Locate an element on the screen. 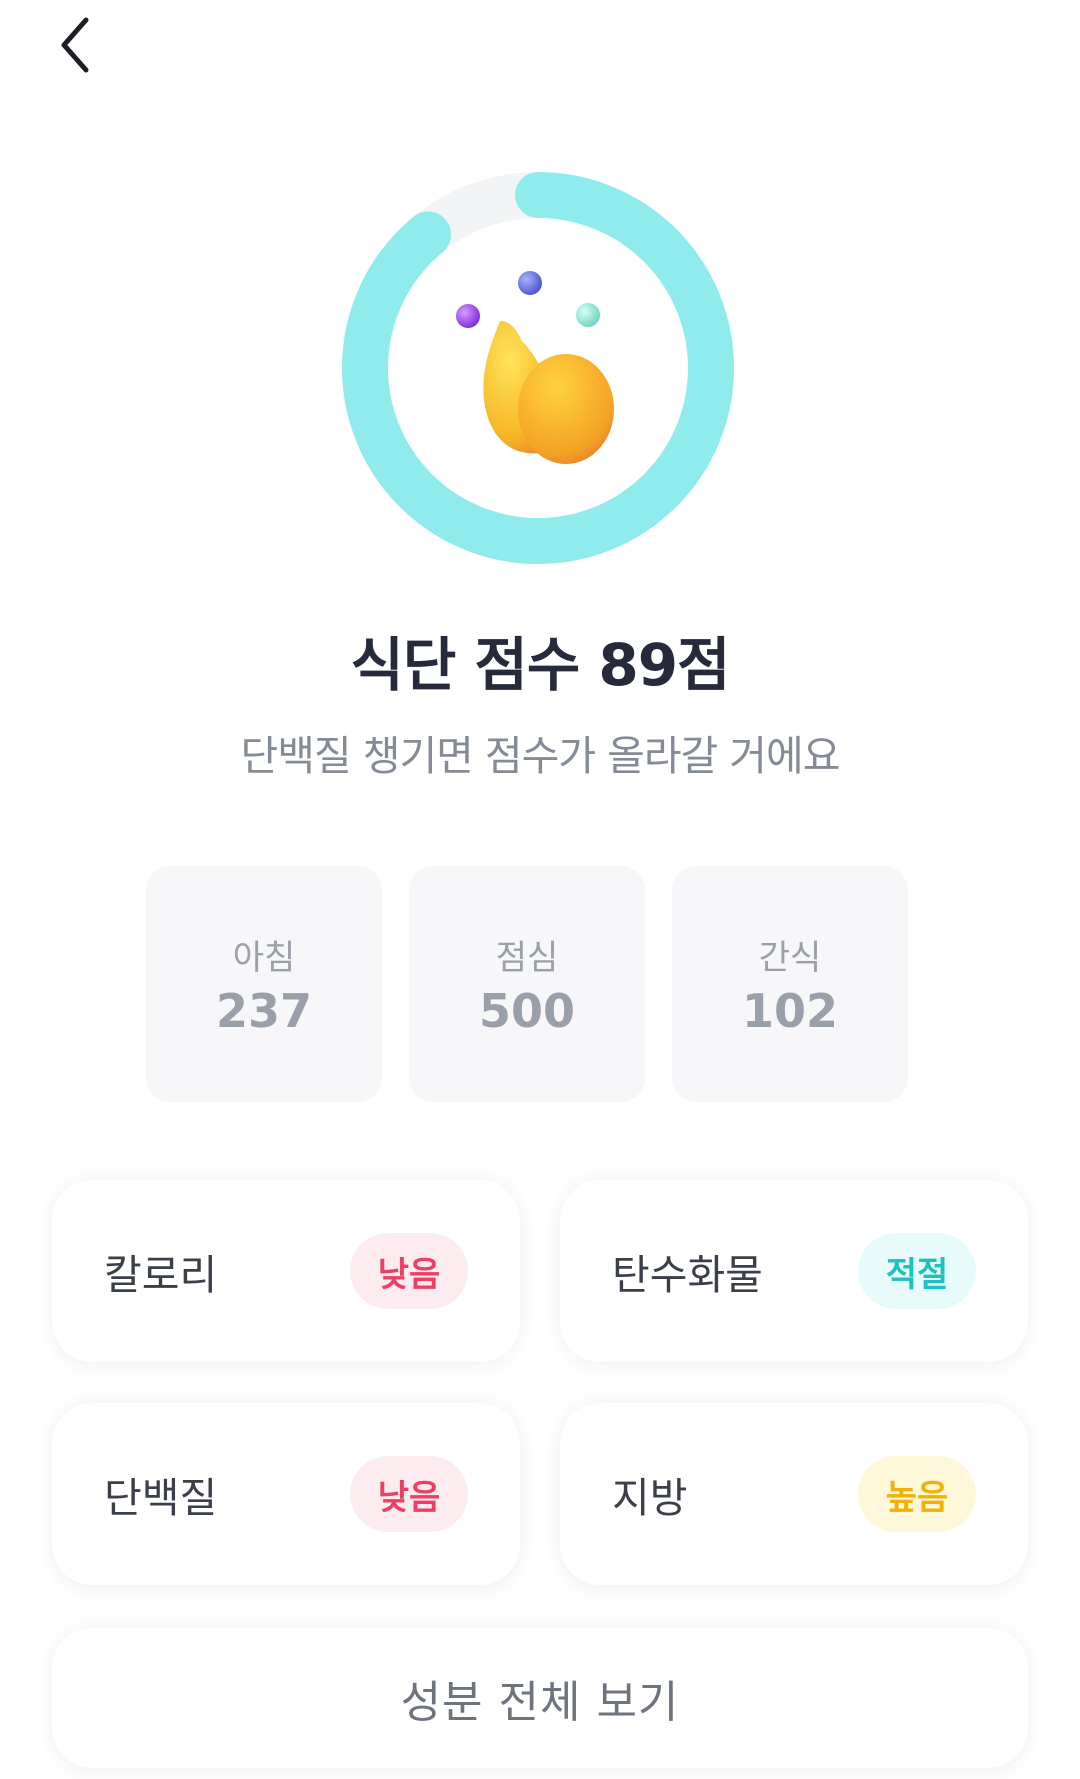  meal-calories: 237 is located at coordinates (264, 1011).